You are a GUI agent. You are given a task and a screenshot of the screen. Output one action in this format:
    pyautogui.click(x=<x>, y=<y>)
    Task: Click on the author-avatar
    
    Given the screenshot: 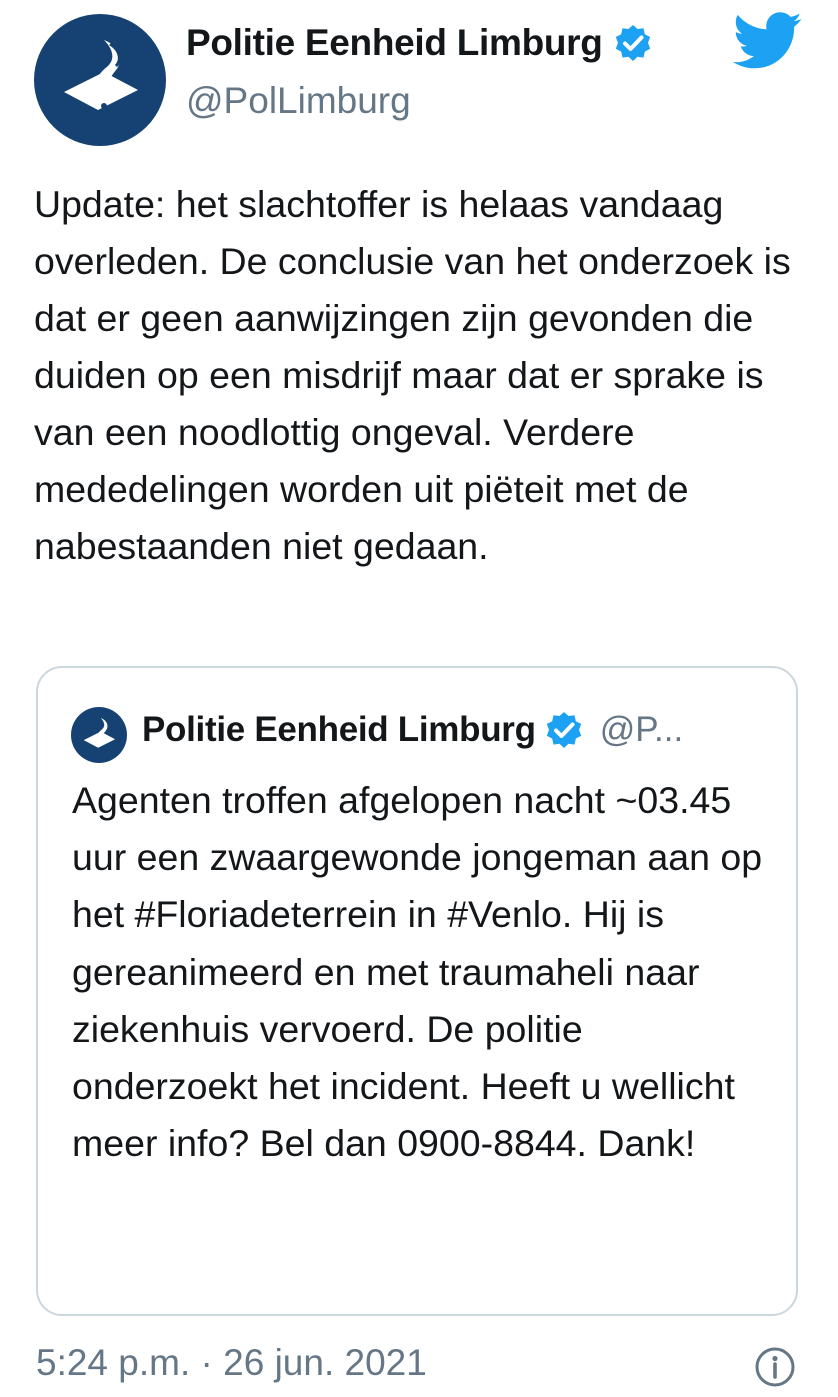 What is the action you would take?
    pyautogui.click(x=100, y=80)
    